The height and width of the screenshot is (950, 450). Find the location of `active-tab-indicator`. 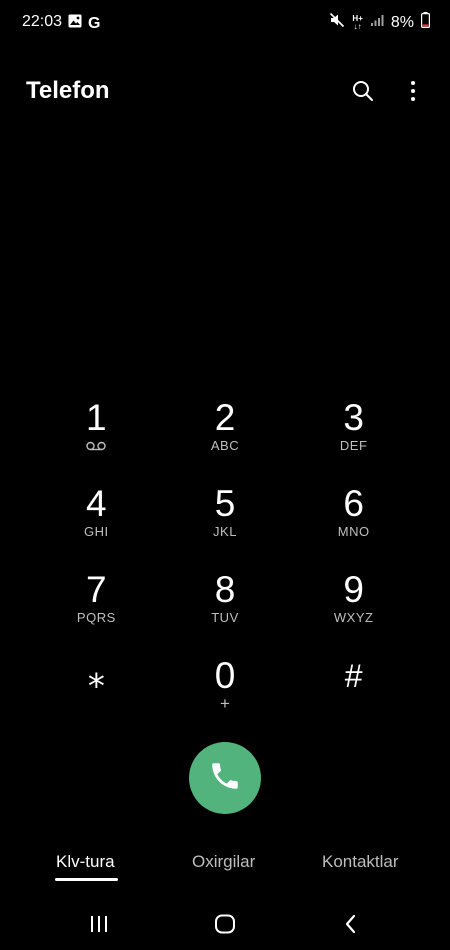

active-tab-indicator is located at coordinates (86, 879).